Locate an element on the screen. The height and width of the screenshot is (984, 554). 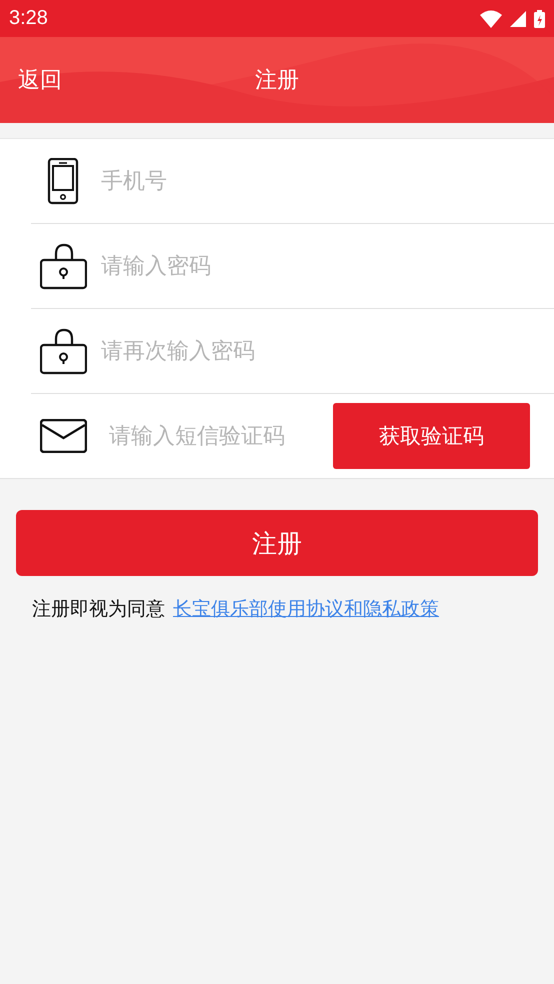
signal-icon is located at coordinates (518, 18).